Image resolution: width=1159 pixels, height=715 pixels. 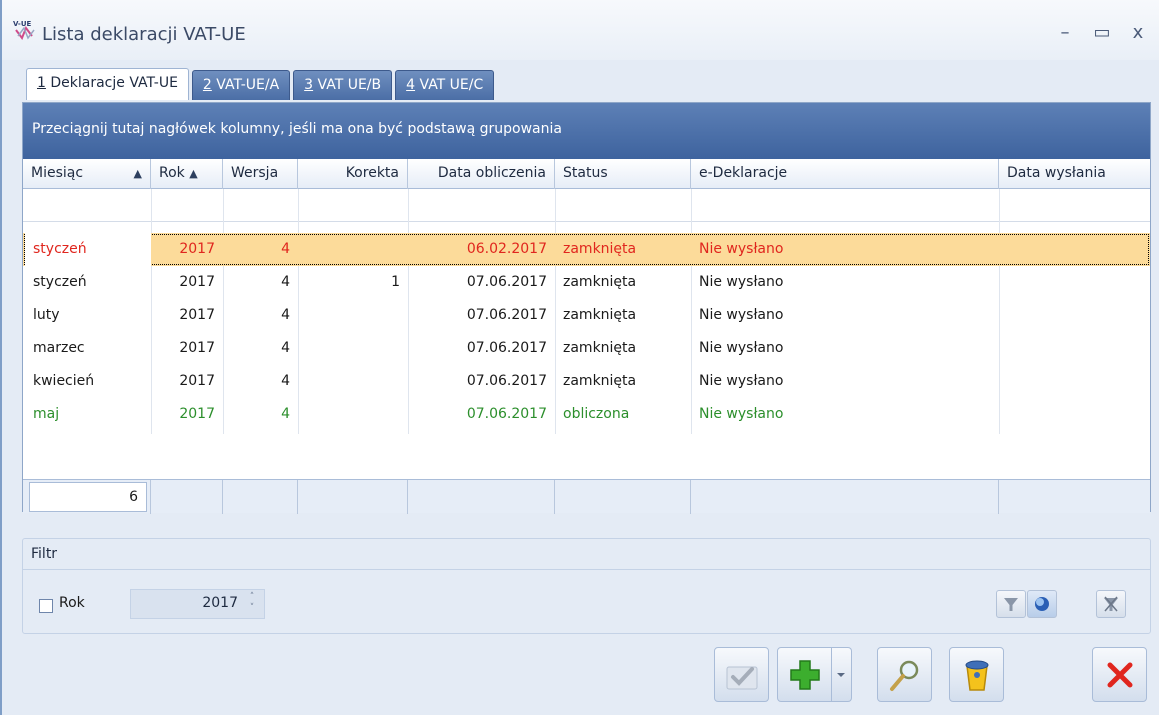 I want to click on preview-button, so click(x=904, y=674).